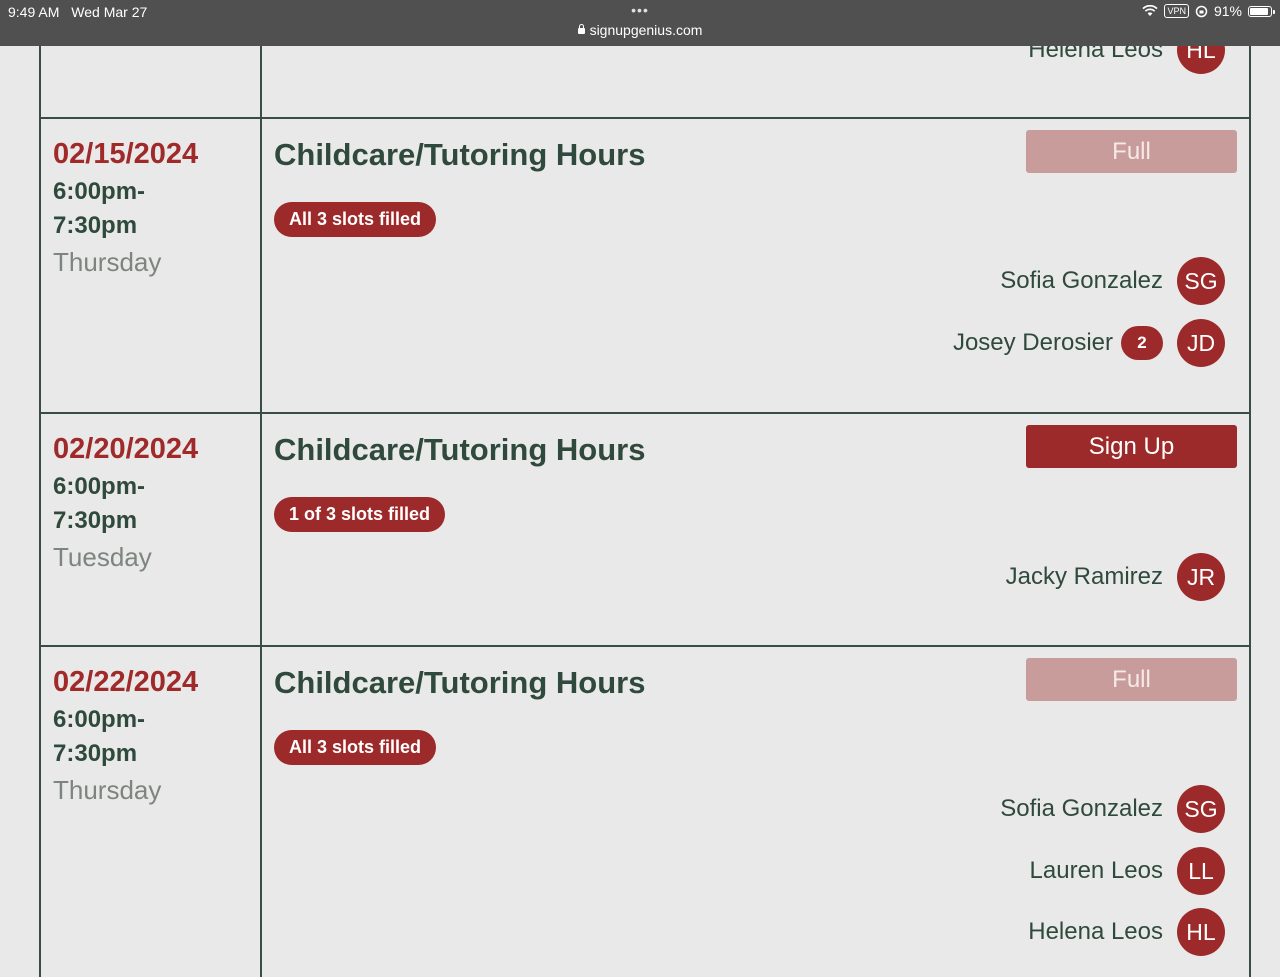 The image size is (1280, 977). I want to click on participant-name: Josey Derosier, so click(1032, 342).